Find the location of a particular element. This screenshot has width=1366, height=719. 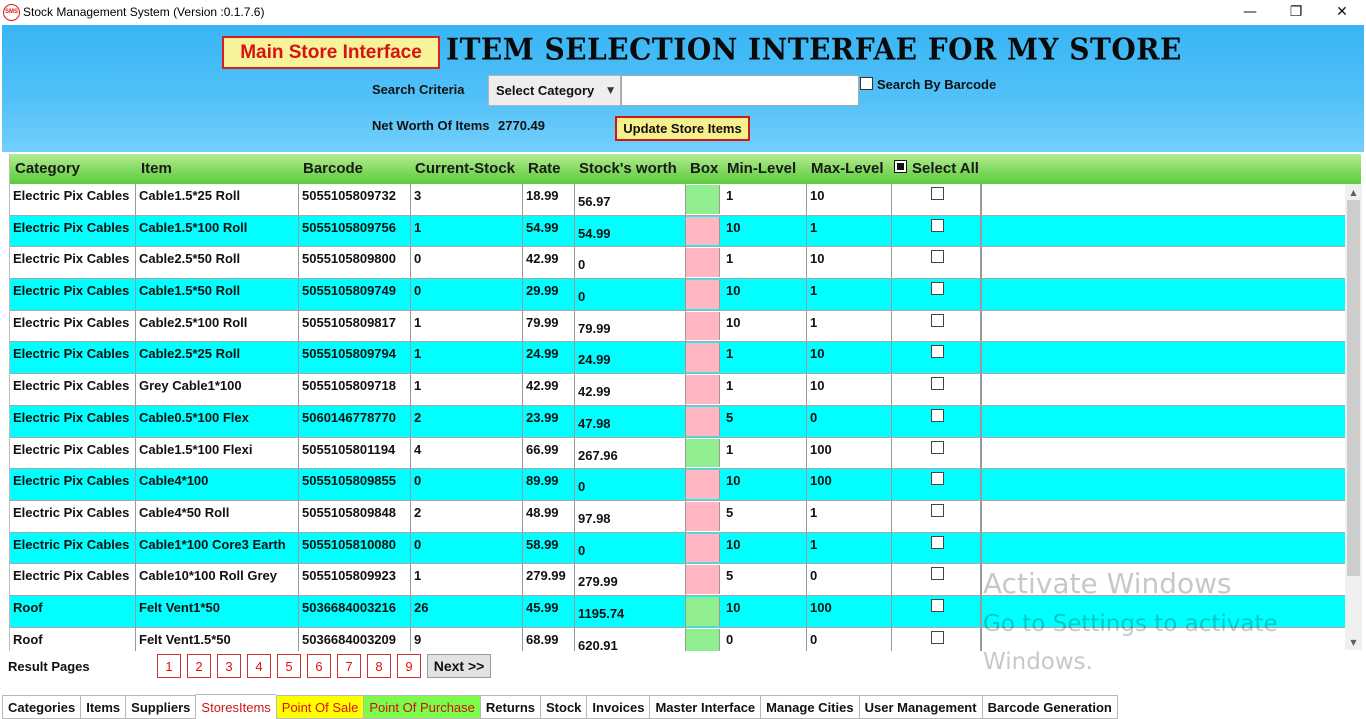

cell-stocks-worth: 0 is located at coordinates (630, 484).